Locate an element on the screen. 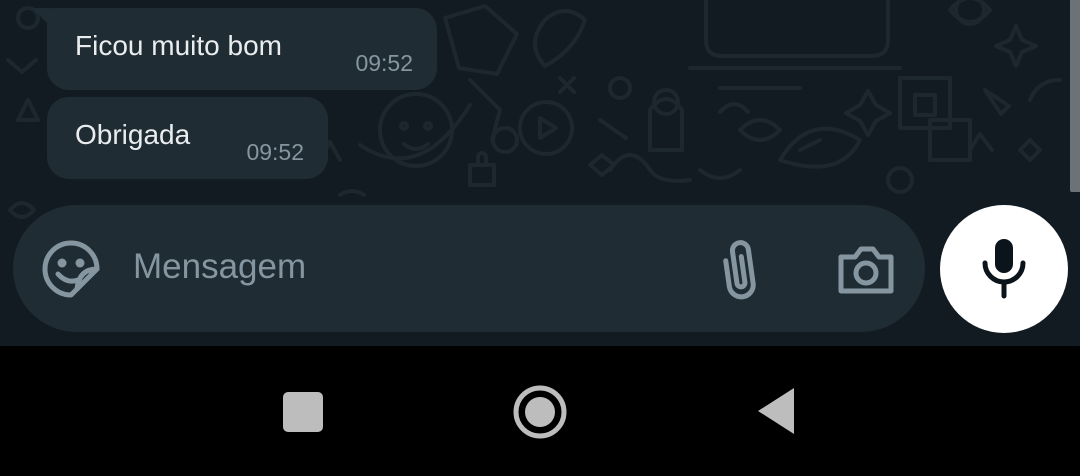 The image size is (1080, 476). paperclip-icon is located at coordinates (739, 269).